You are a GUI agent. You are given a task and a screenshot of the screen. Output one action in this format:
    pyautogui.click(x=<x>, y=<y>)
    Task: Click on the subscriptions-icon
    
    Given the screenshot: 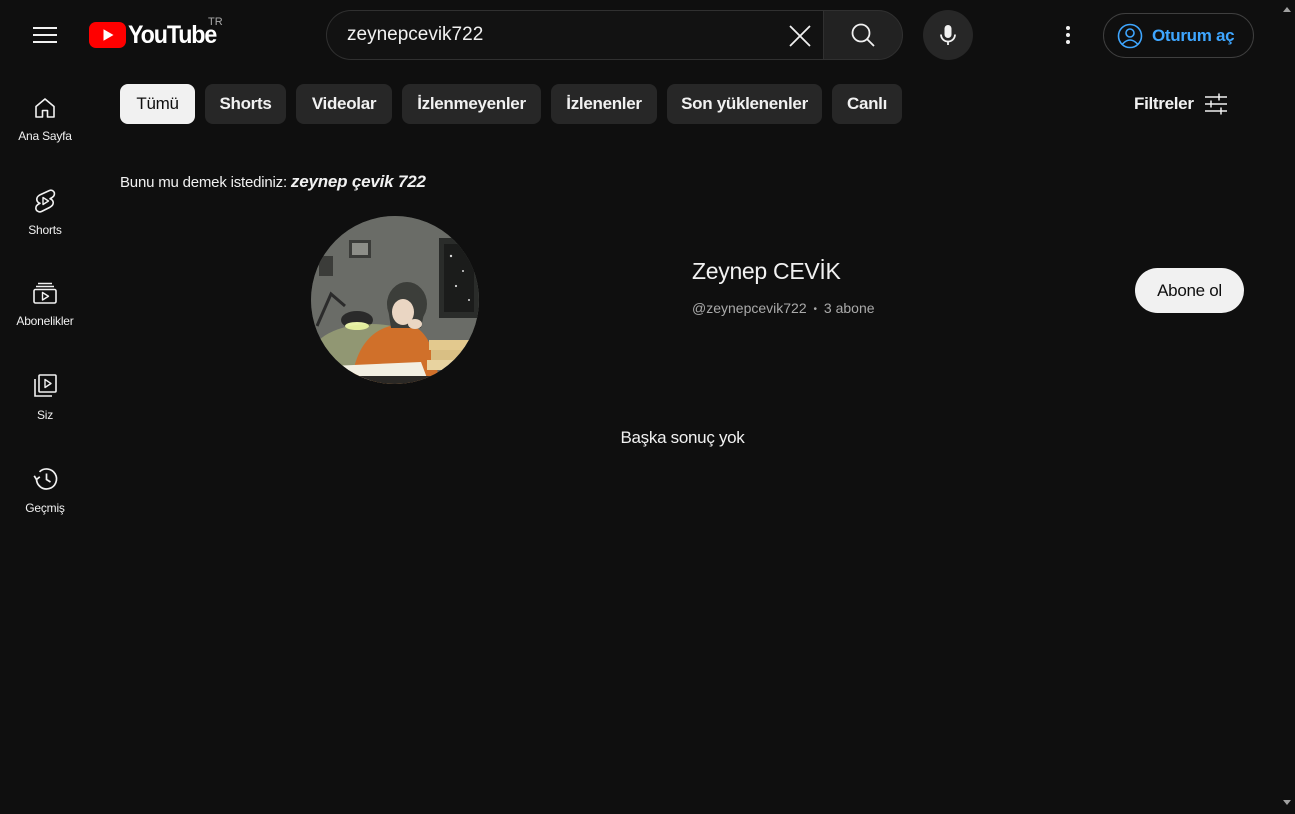 What is the action you would take?
    pyautogui.click(x=45, y=293)
    